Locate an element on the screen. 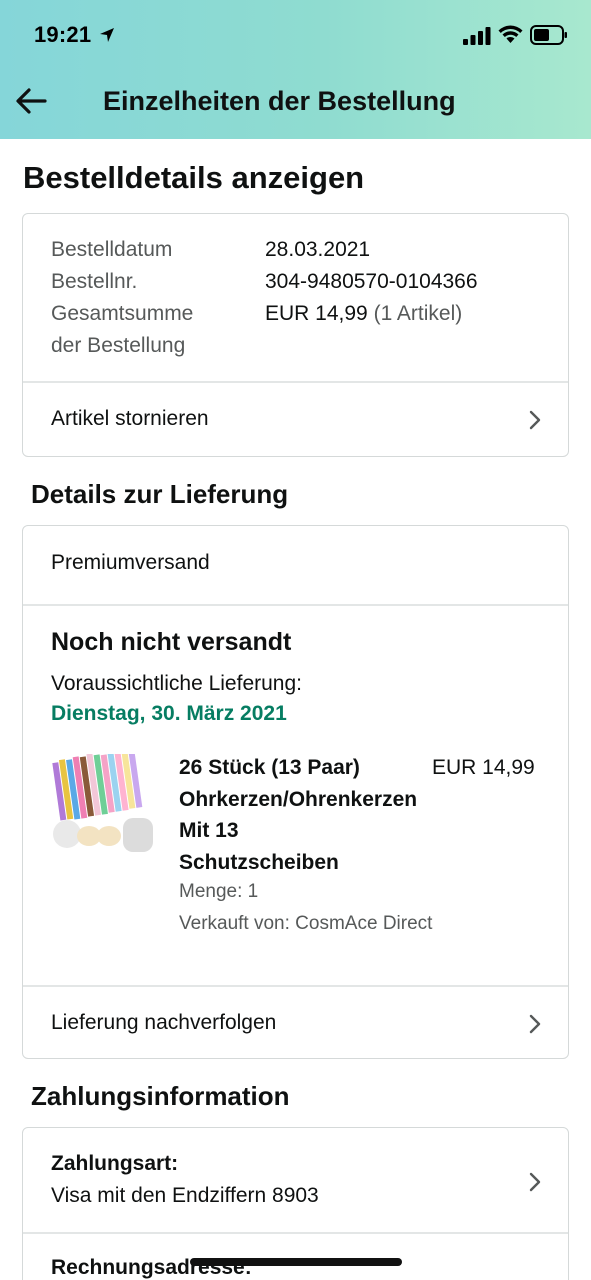 The width and height of the screenshot is (591, 1280). track-delivery-row: Lieferung nachverfolgen is located at coordinates (295, 1023).